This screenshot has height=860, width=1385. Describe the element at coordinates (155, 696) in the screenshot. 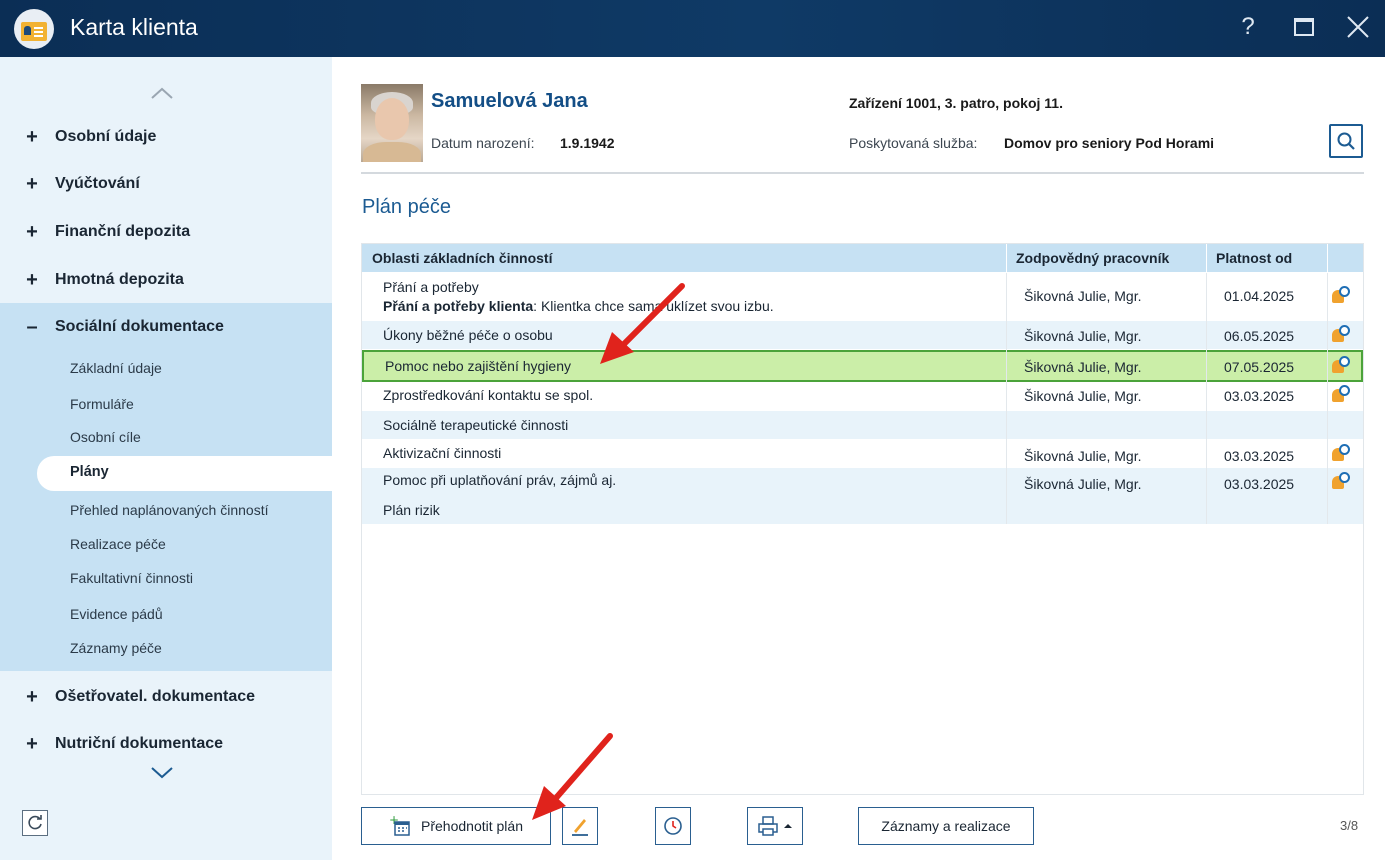

I see `sidebar-item-label: Ošetřovatel. dokumentace` at that location.